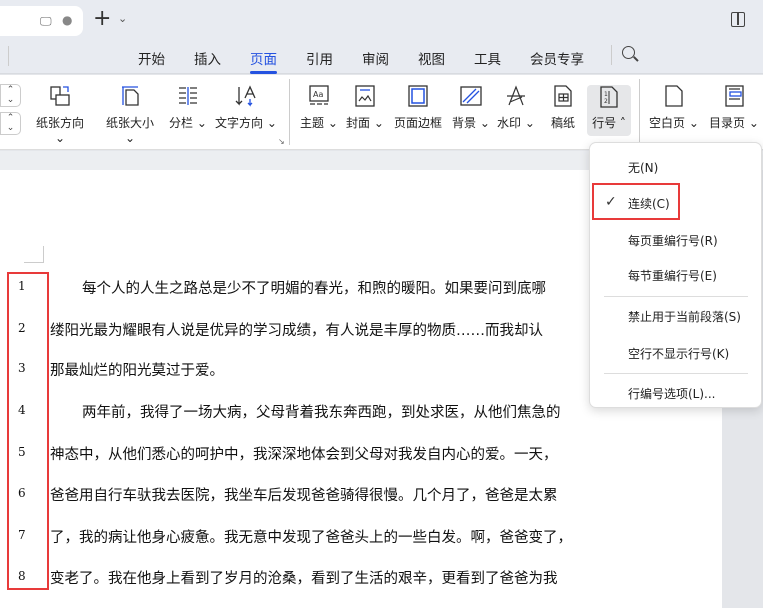 This screenshot has height=608, width=763. What do you see at coordinates (684, 316) in the screenshot?
I see `menu-item-suppress-paragraph: 禁止用于当前段落(S)` at bounding box center [684, 316].